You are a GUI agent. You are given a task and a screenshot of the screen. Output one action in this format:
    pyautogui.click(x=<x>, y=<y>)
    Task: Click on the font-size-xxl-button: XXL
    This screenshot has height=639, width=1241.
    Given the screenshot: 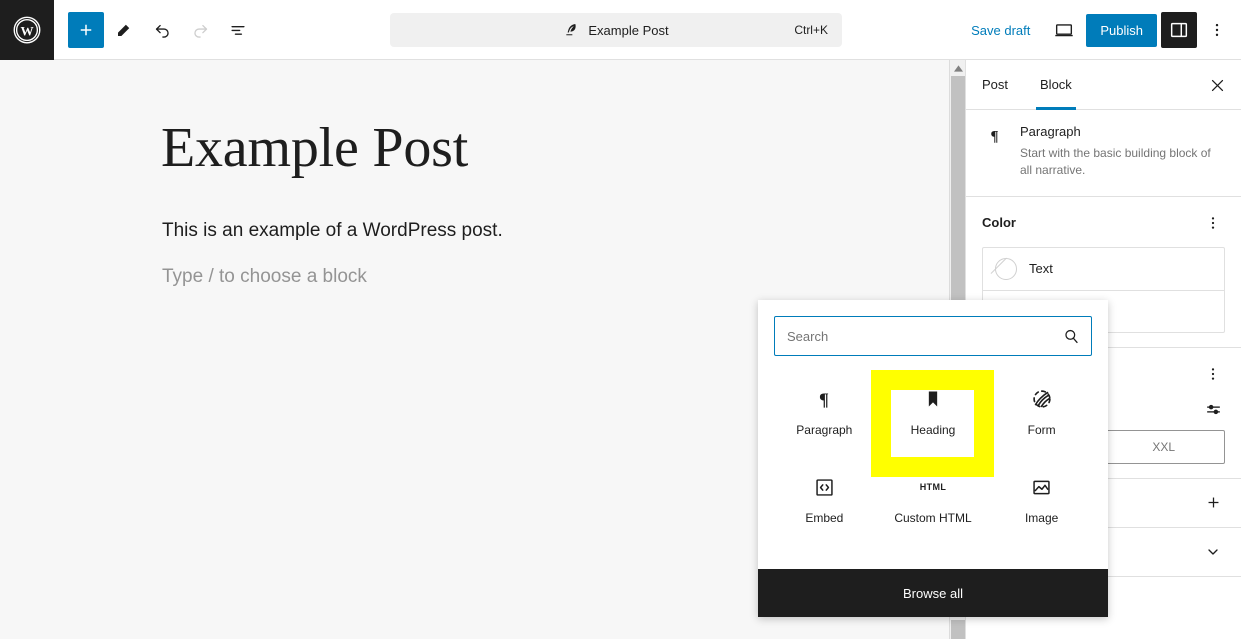 What is the action you would take?
    pyautogui.click(x=1164, y=447)
    